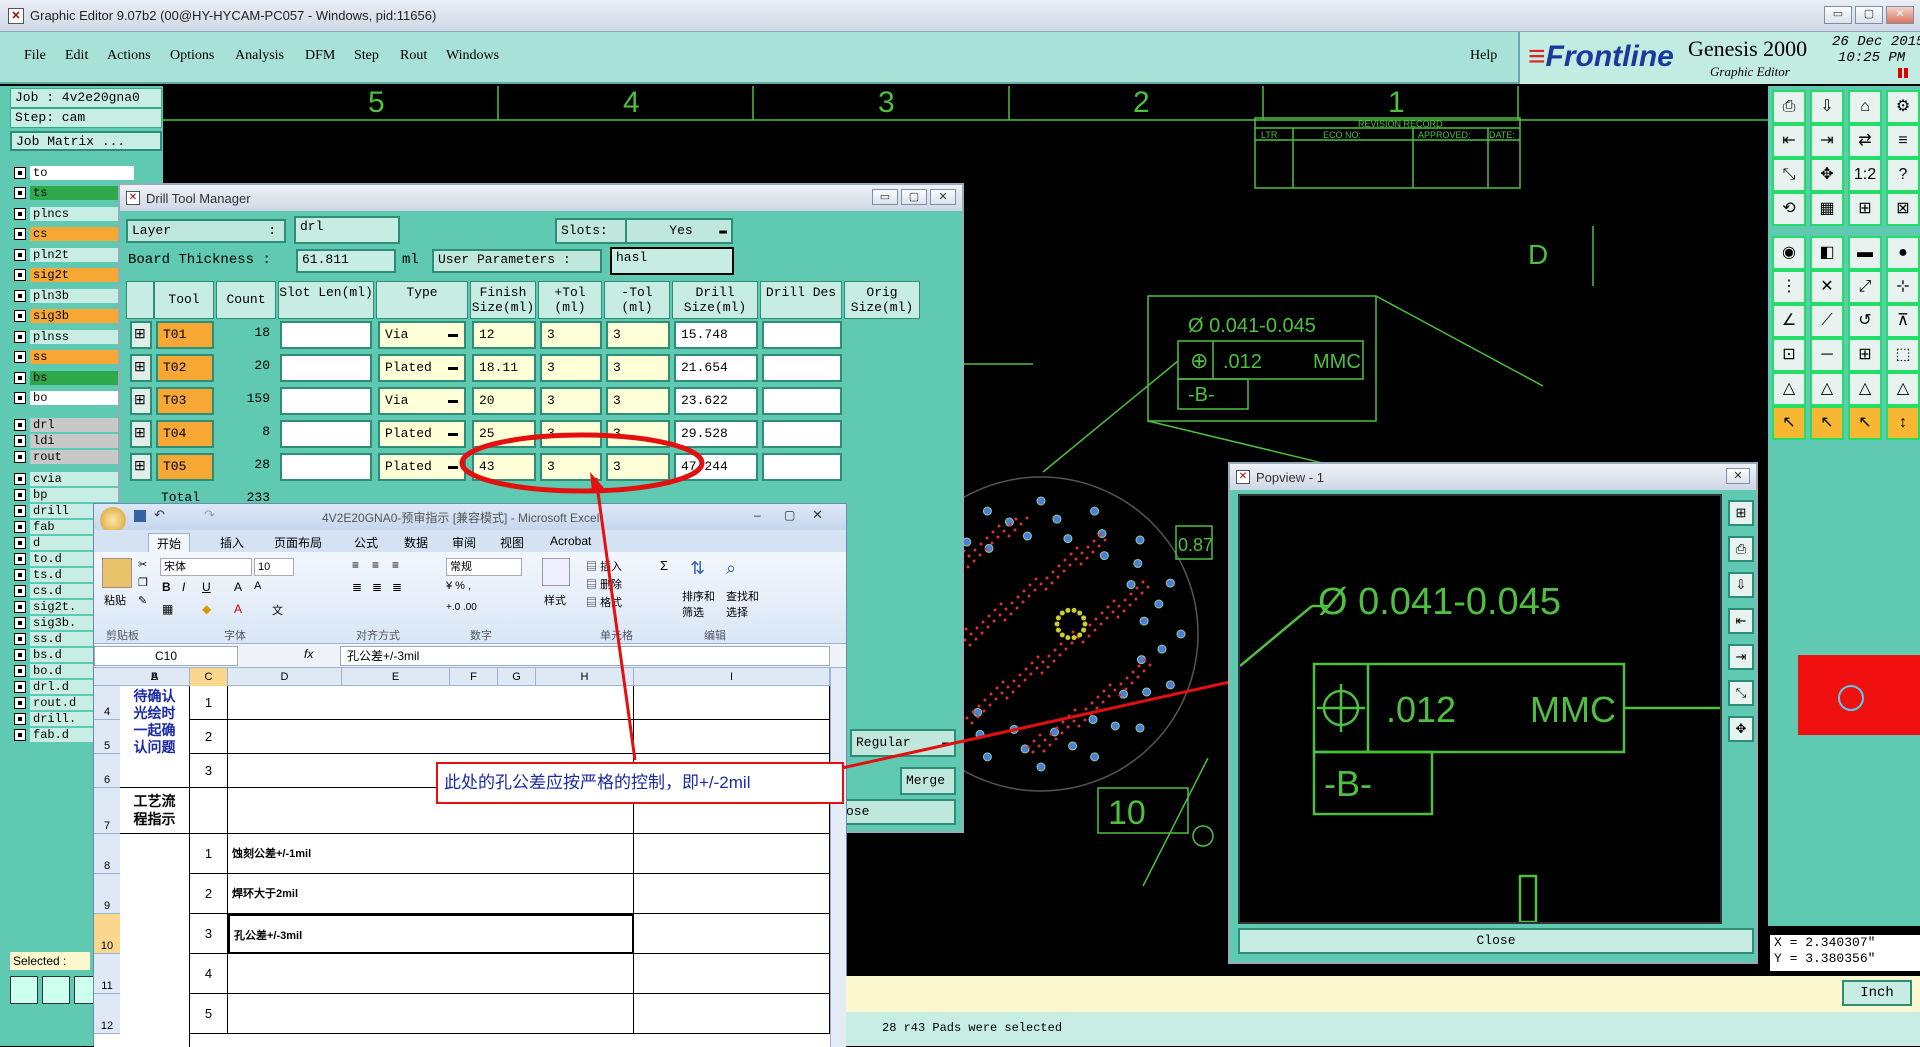 Image resolution: width=1920 pixels, height=1047 pixels. What do you see at coordinates (155, 940) in the screenshot?
I see `cell-a-empty` at bounding box center [155, 940].